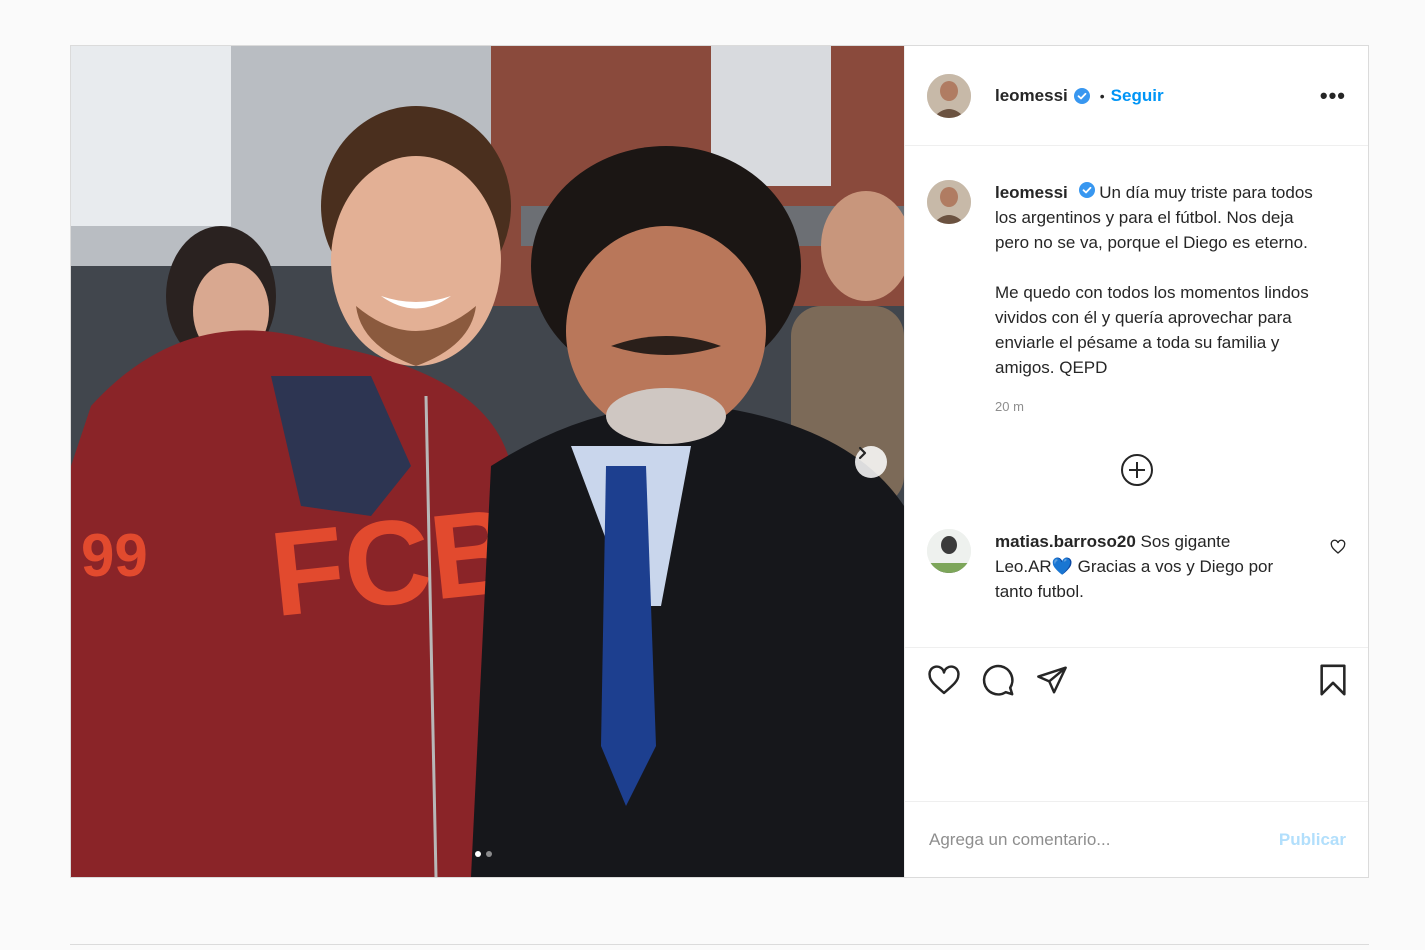 This screenshot has height=950, width=1425. I want to click on comment-like-button, so click(1338, 549).